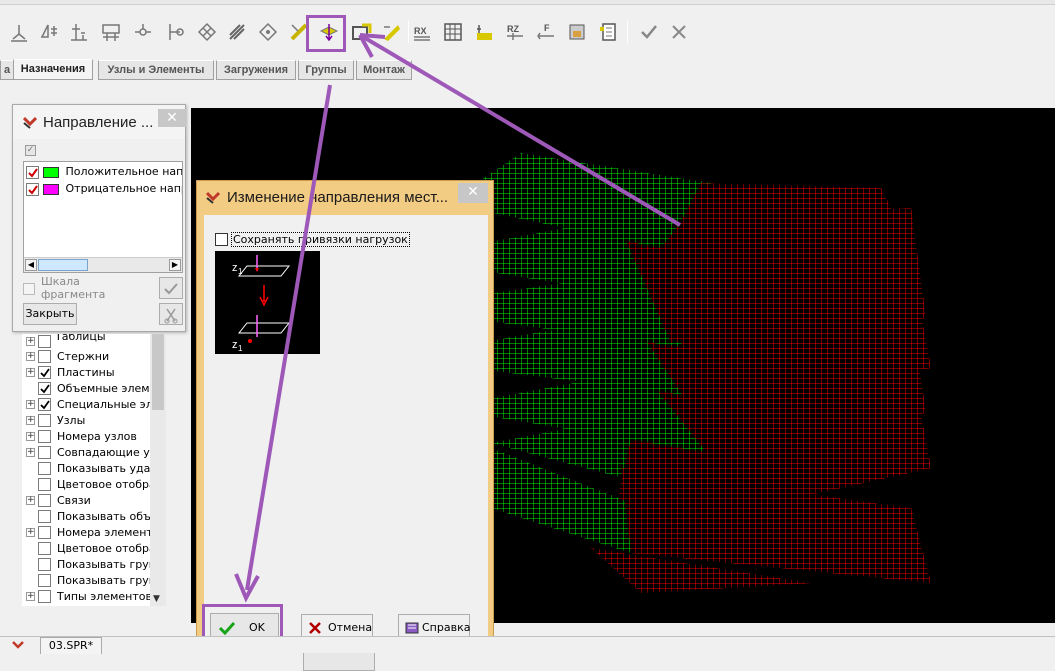 This screenshot has width=1055, height=671. I want to click on rz-icon: RZ, so click(515, 32).